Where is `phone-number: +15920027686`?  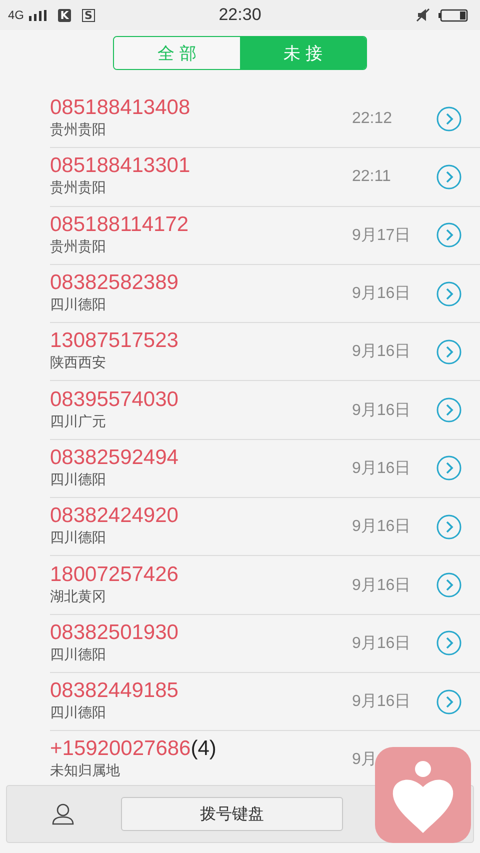
phone-number: +15920027686 is located at coordinates (120, 749).